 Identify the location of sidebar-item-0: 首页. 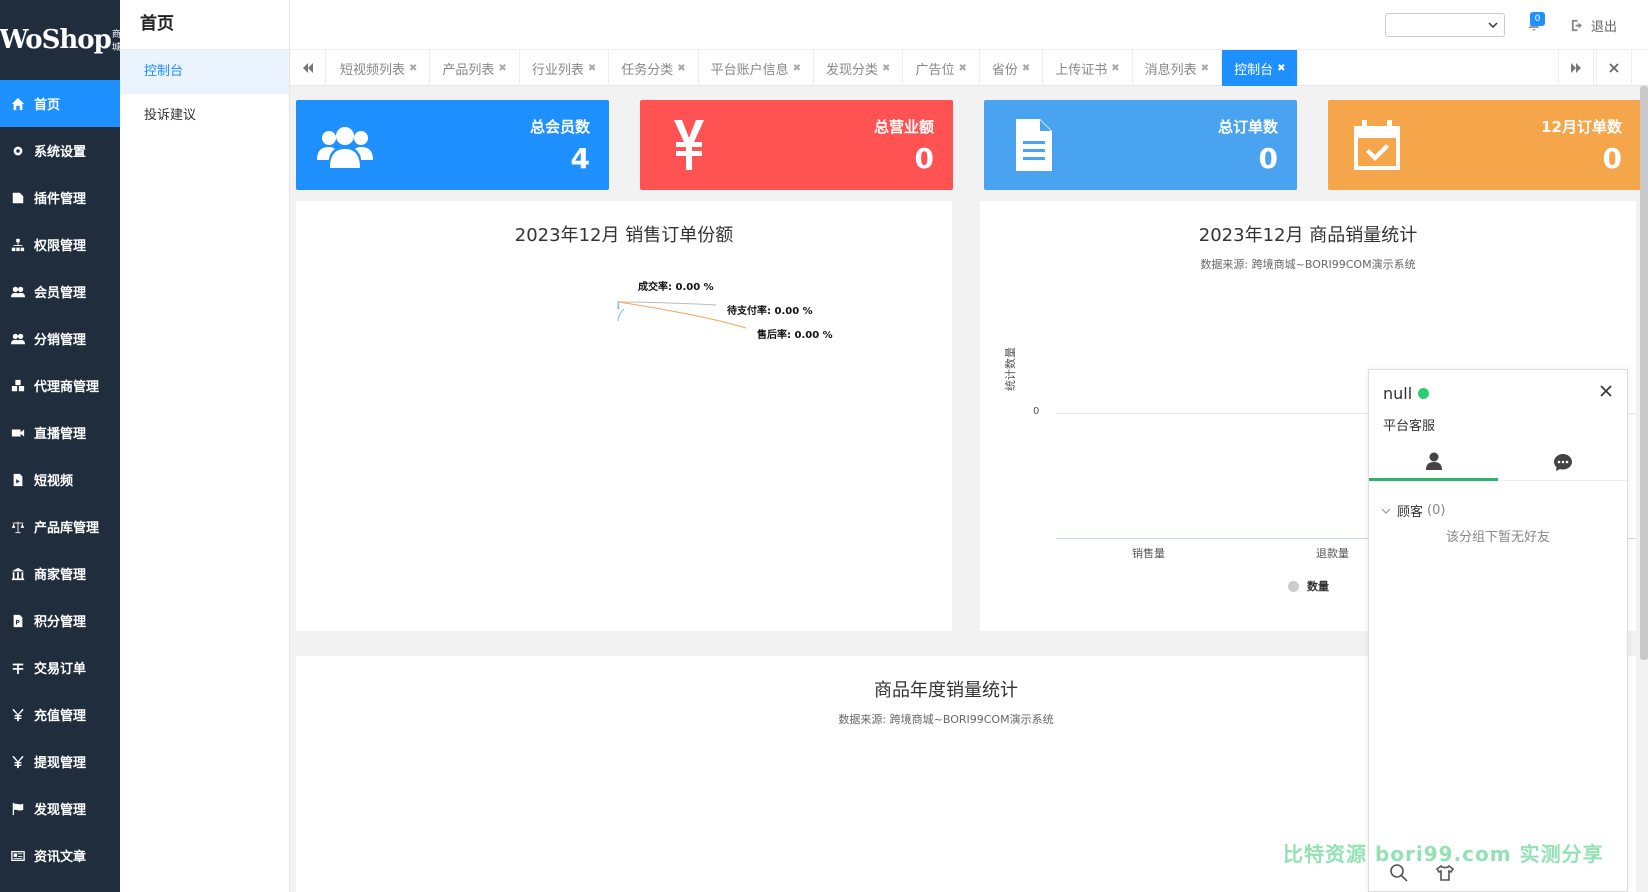
(60, 103).